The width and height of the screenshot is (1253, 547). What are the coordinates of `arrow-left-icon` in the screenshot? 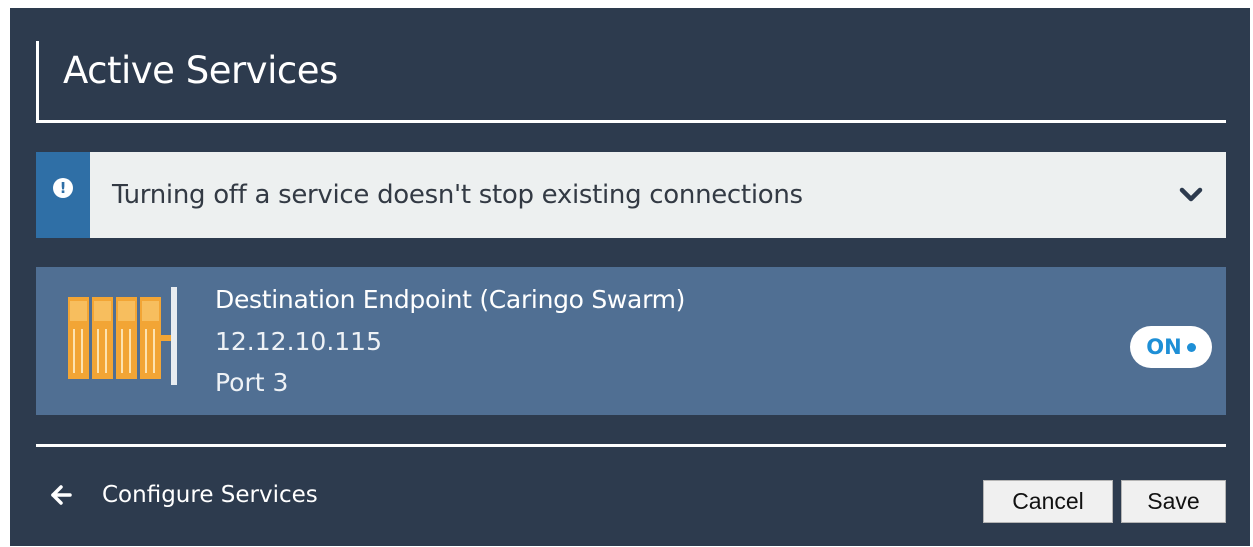 It's located at (61, 495).